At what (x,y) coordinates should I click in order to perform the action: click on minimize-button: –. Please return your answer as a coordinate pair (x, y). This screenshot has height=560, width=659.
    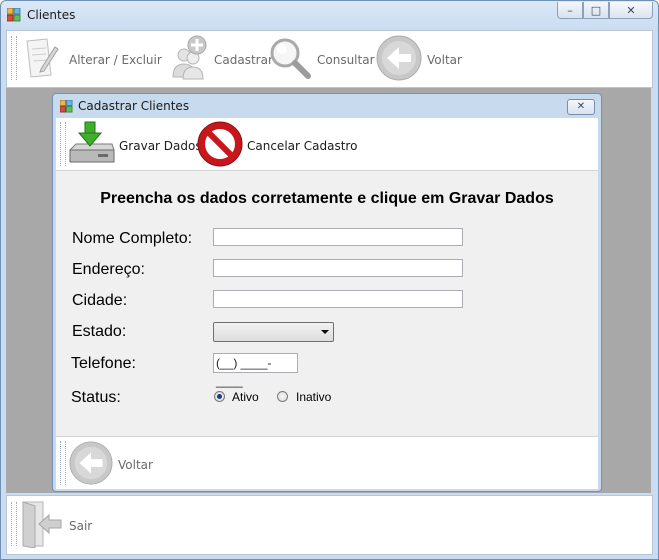
    Looking at the image, I should click on (570, 10).